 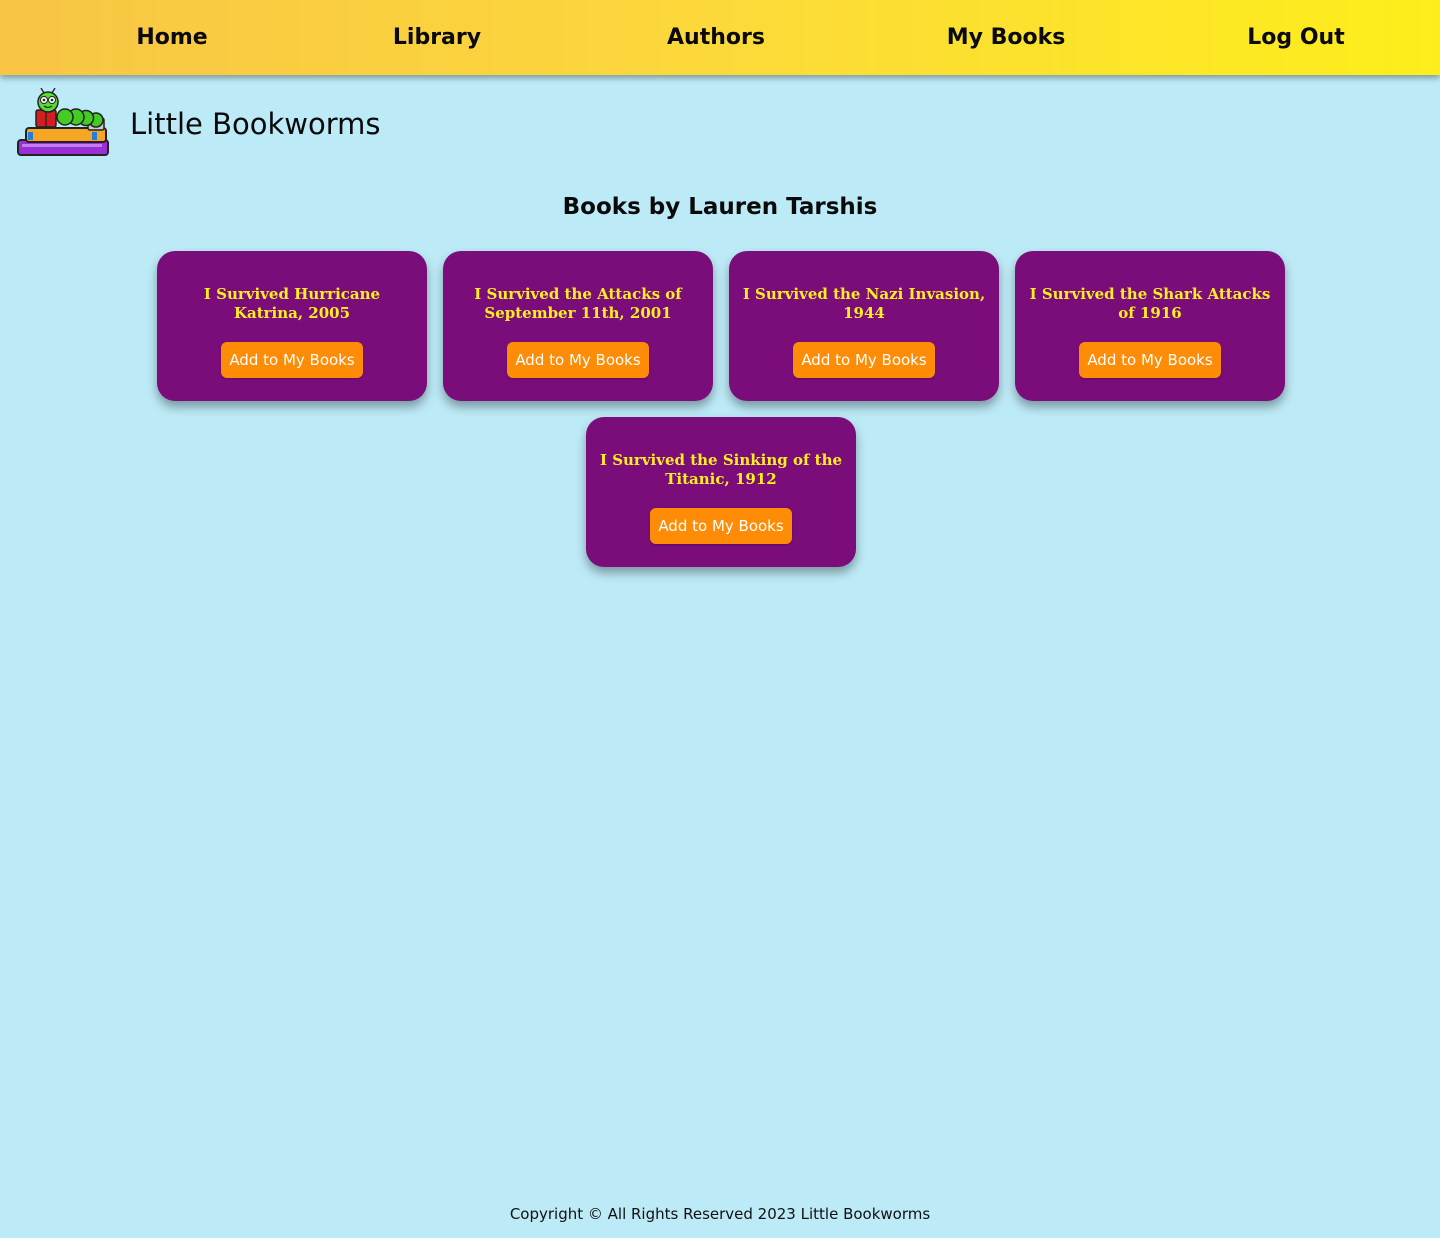 What do you see at coordinates (437, 37) in the screenshot?
I see `nav-library: Library` at bounding box center [437, 37].